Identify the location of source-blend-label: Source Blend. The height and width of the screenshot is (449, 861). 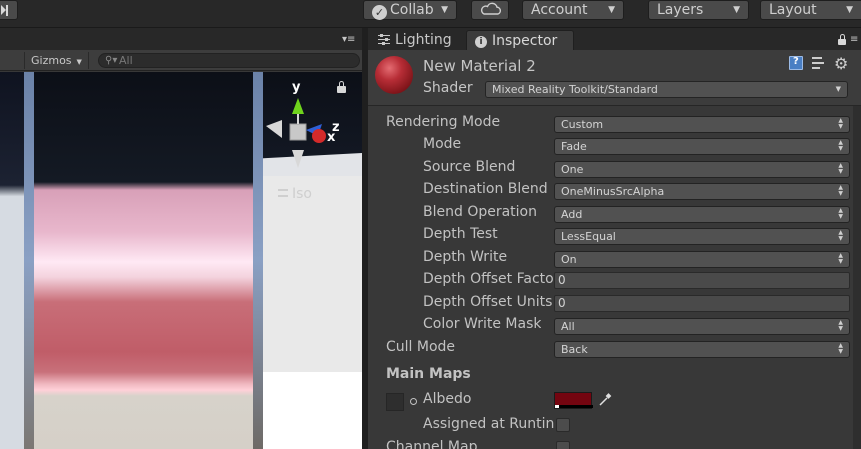
(469, 167).